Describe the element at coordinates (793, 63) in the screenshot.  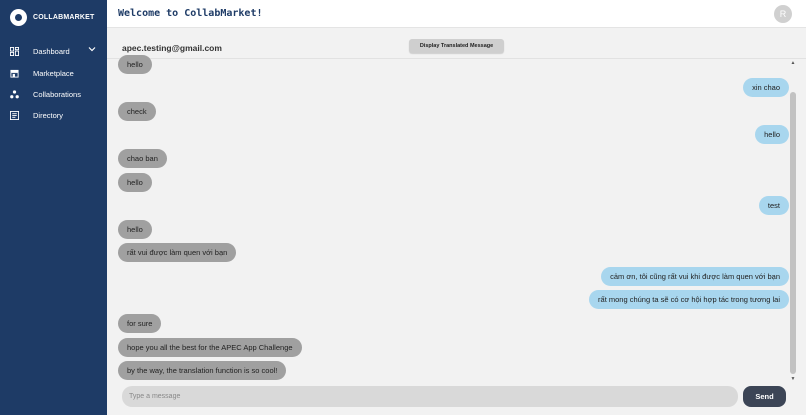
I see `scroll-up-arrow-icon: ▲` at that location.